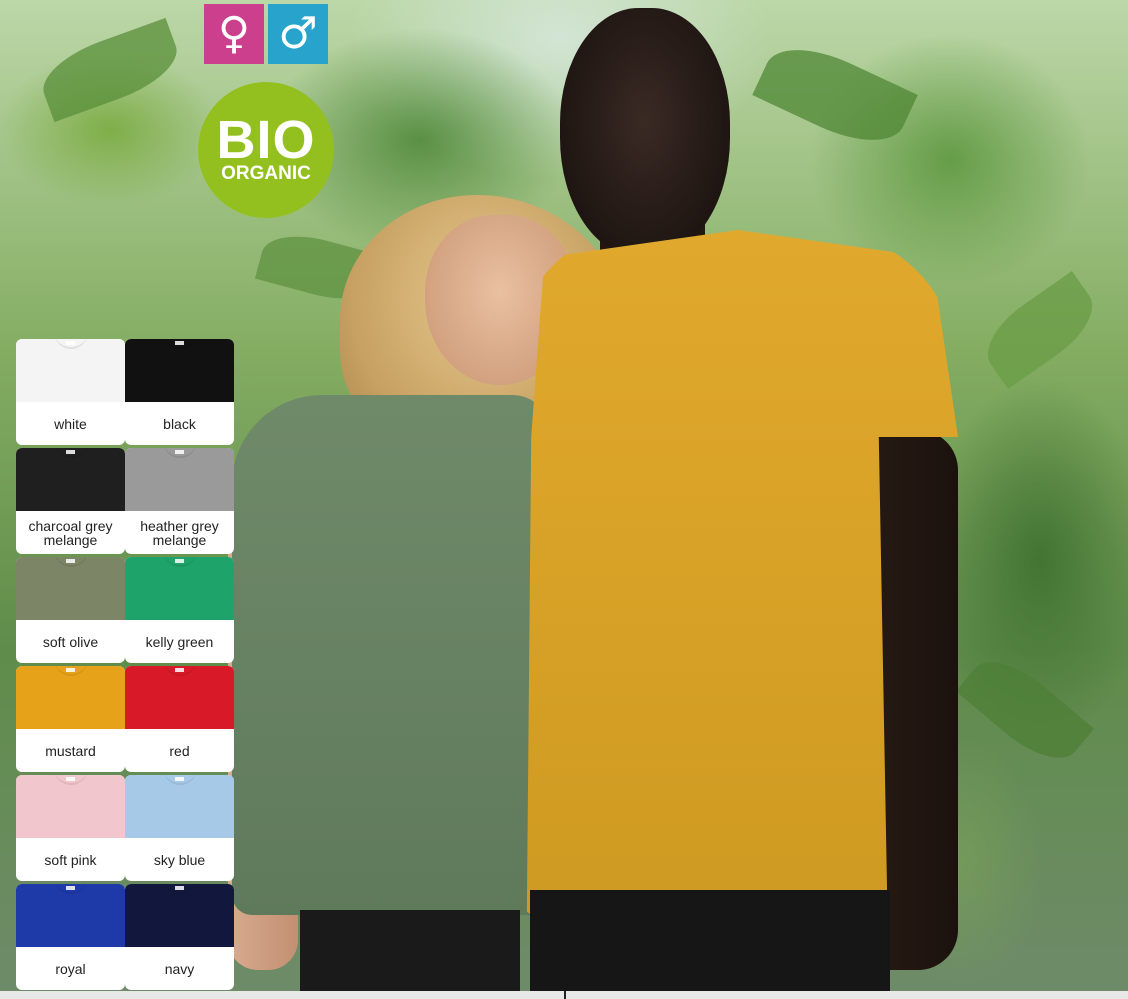  I want to click on woman-pants, so click(410, 954).